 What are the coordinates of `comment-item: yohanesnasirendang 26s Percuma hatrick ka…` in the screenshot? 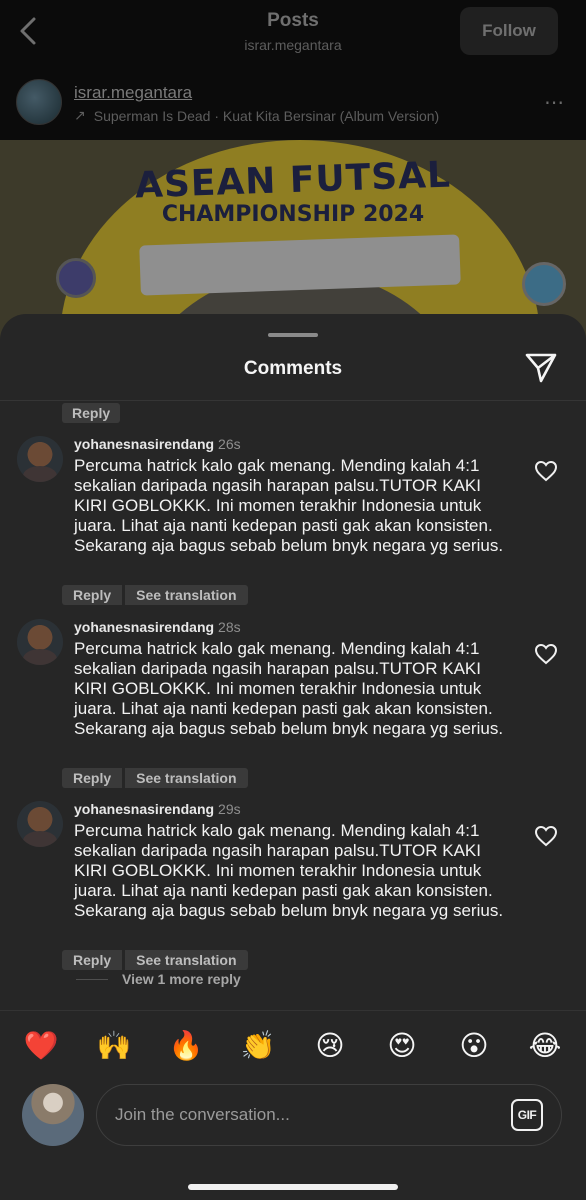 It's located at (293, 523).